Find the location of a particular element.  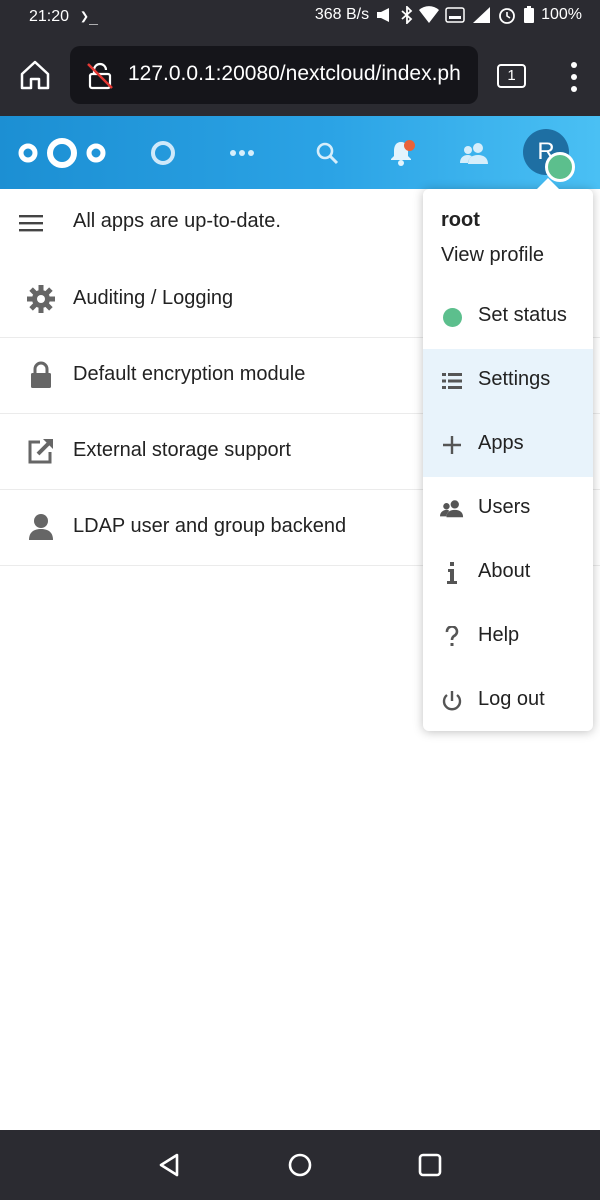

signal-icon is located at coordinates (482, 15).